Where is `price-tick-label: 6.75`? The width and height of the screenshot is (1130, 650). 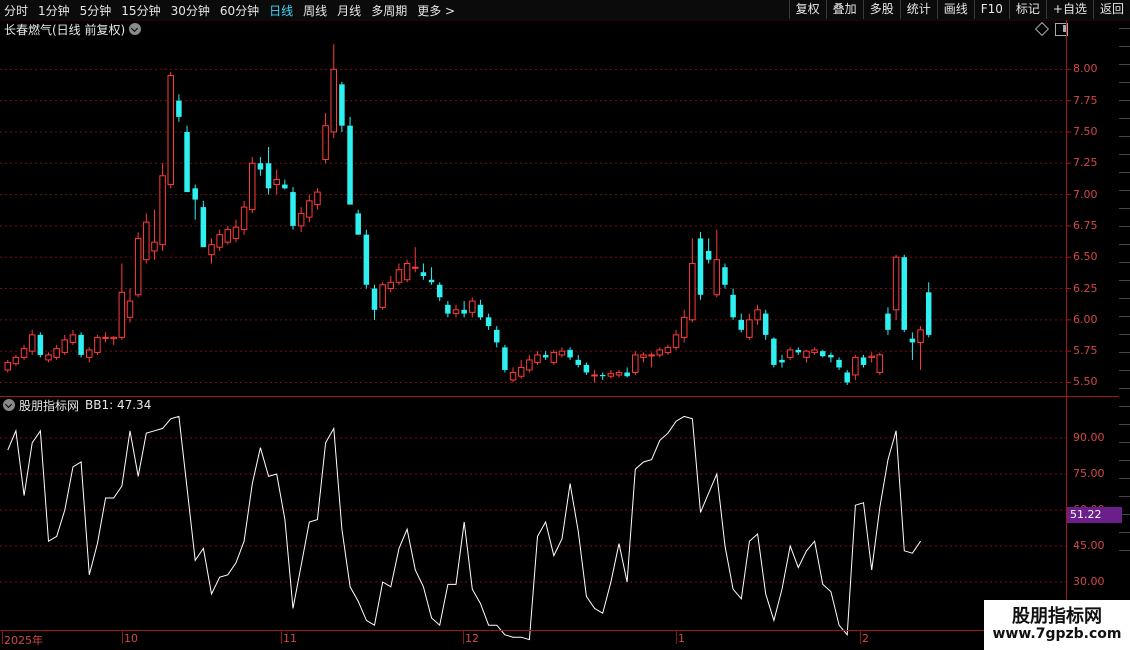
price-tick-label: 6.75 is located at coordinates (1085, 225).